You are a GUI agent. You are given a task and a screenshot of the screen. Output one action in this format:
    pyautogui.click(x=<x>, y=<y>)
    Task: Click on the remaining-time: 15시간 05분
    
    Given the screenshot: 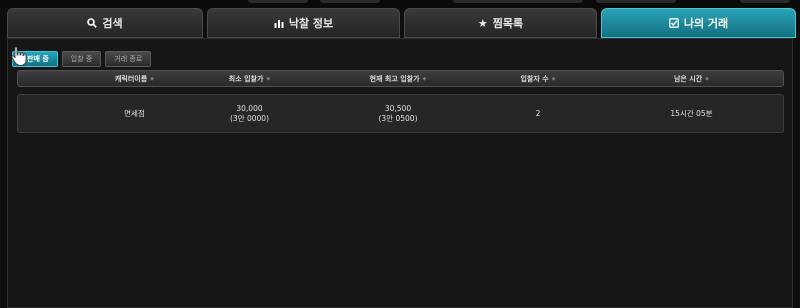 What is the action you would take?
    pyautogui.click(x=691, y=113)
    